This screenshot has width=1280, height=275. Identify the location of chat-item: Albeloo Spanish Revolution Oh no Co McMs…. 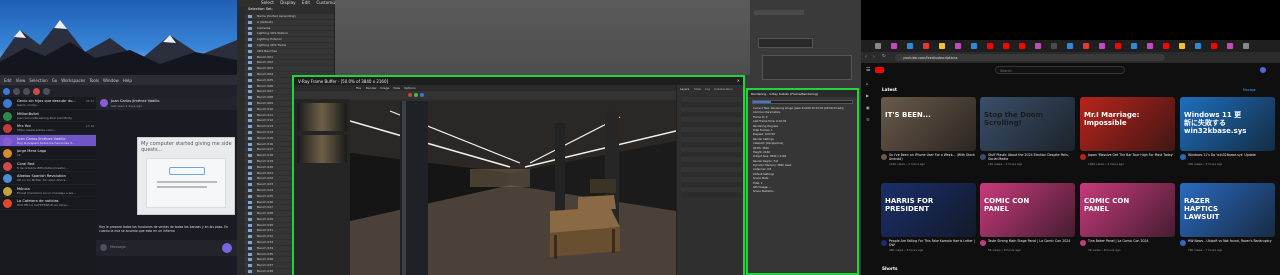
(48, 178).